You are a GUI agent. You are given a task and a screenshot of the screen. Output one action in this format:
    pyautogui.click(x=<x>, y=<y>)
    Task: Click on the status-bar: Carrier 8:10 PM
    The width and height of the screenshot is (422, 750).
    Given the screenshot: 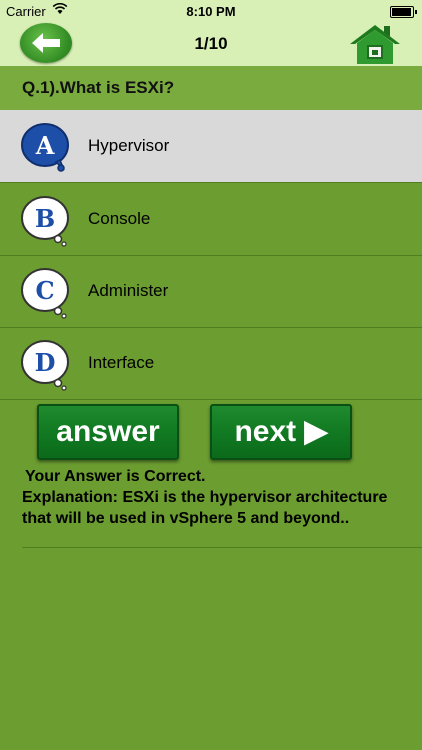 What is the action you would take?
    pyautogui.click(x=211, y=11)
    